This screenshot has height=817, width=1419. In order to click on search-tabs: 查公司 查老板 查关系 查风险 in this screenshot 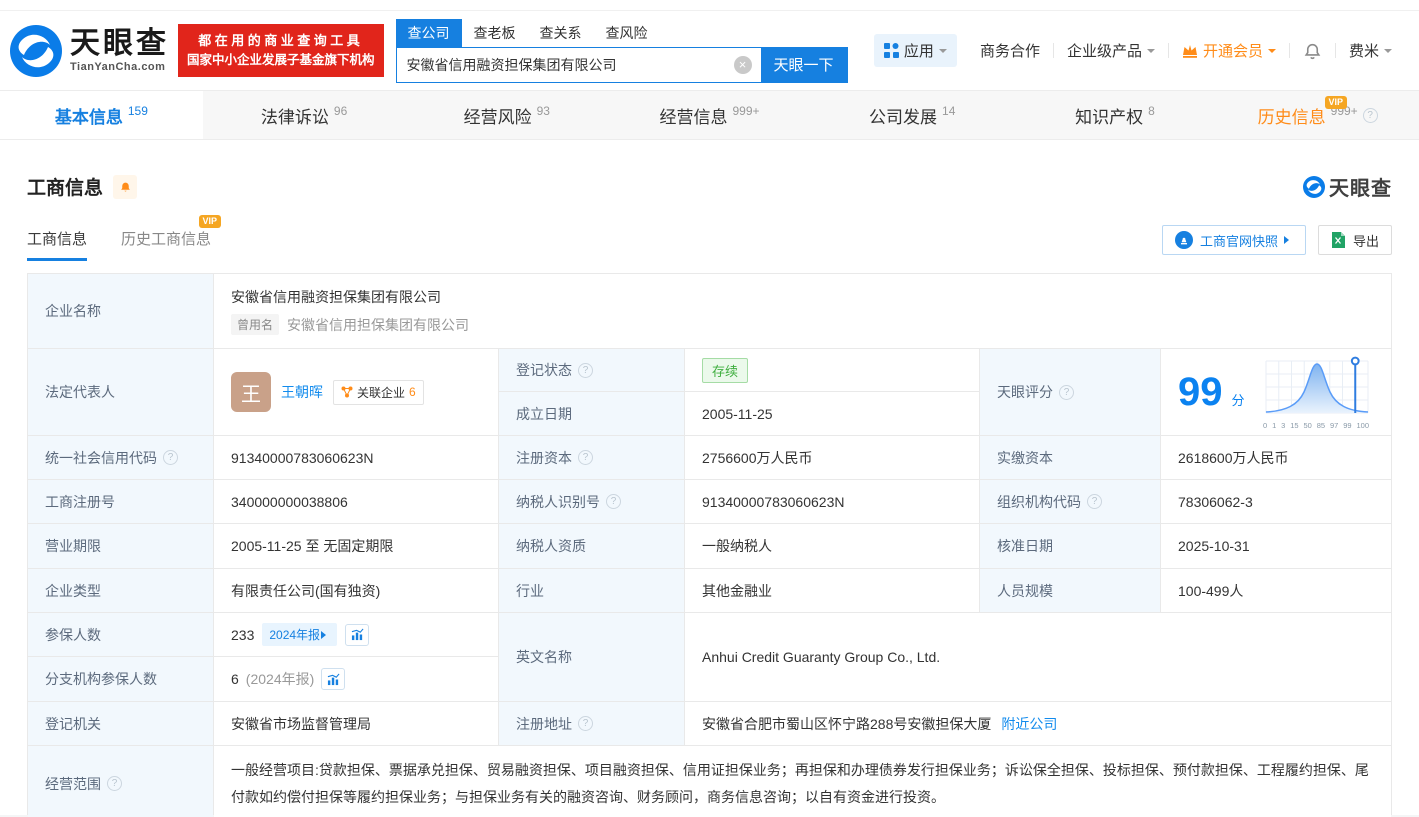, I will do `click(621, 32)`.